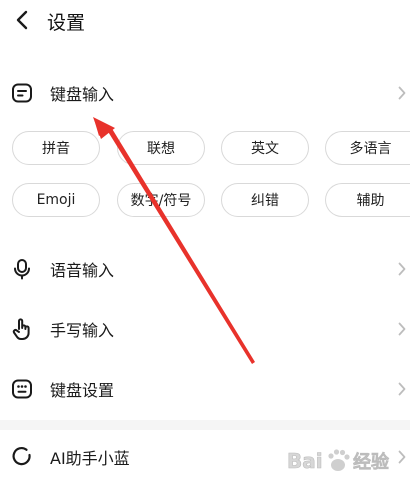 The height and width of the screenshot is (497, 410). Describe the element at coordinates (22, 389) in the screenshot. I see `keyboard-icon` at that location.